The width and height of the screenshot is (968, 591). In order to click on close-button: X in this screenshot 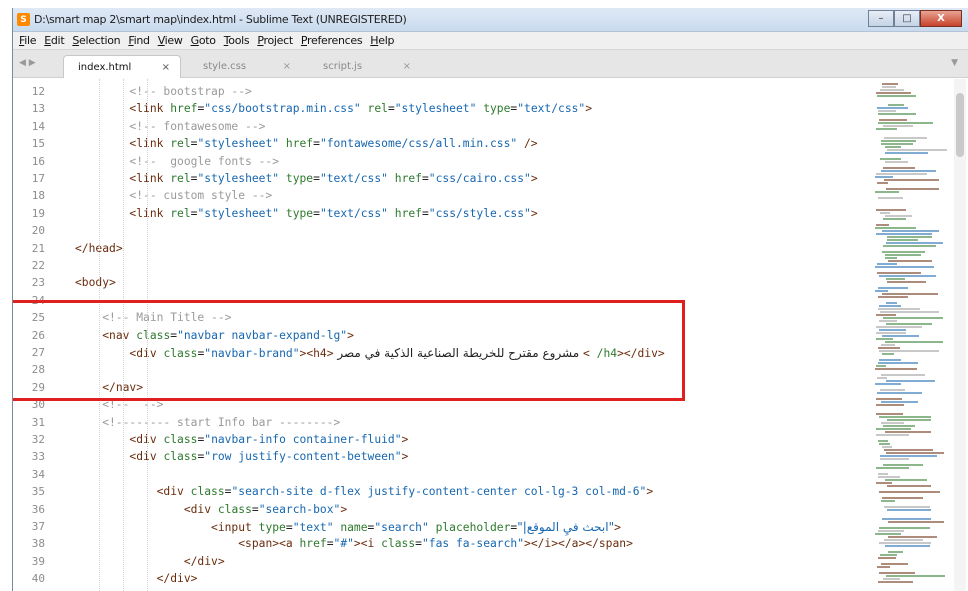, I will do `click(941, 18)`.